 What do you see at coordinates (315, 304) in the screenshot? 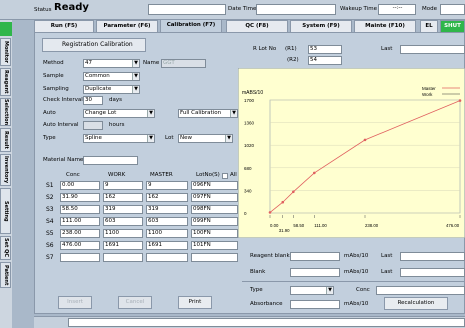
I see `absorbance-field` at bounding box center [315, 304].